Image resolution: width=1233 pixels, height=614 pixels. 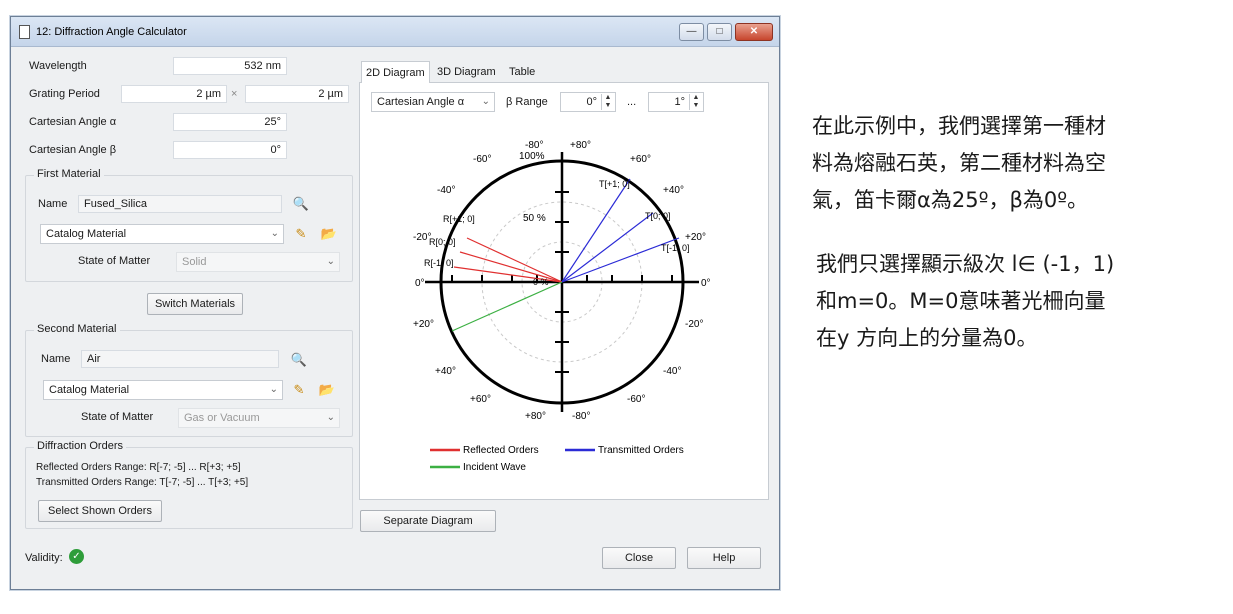 I want to click on cartesian-alpha-field: 25°, so click(x=230, y=122).